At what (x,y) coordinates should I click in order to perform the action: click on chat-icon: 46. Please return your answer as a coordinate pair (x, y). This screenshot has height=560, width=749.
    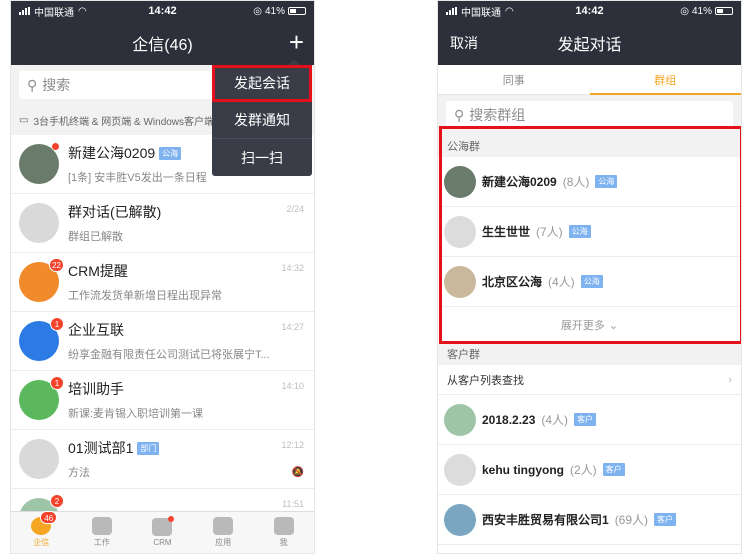
    Looking at the image, I should click on (44, 523).